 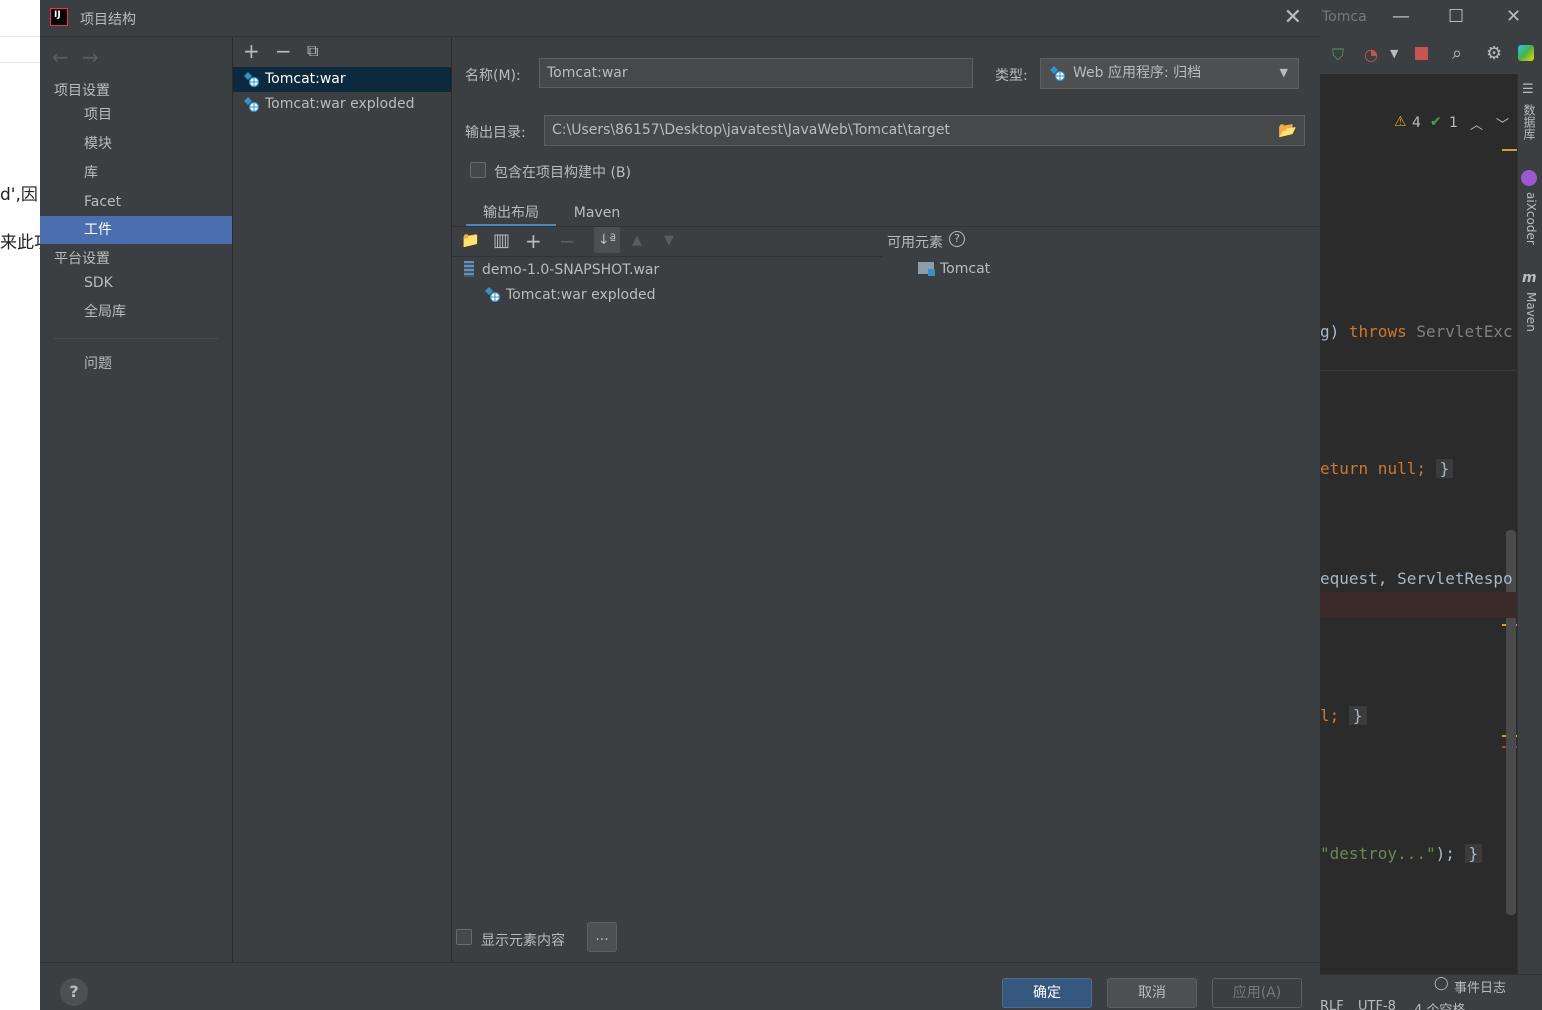 I want to click on name-label: 名称(M):, so click(x=493, y=76).